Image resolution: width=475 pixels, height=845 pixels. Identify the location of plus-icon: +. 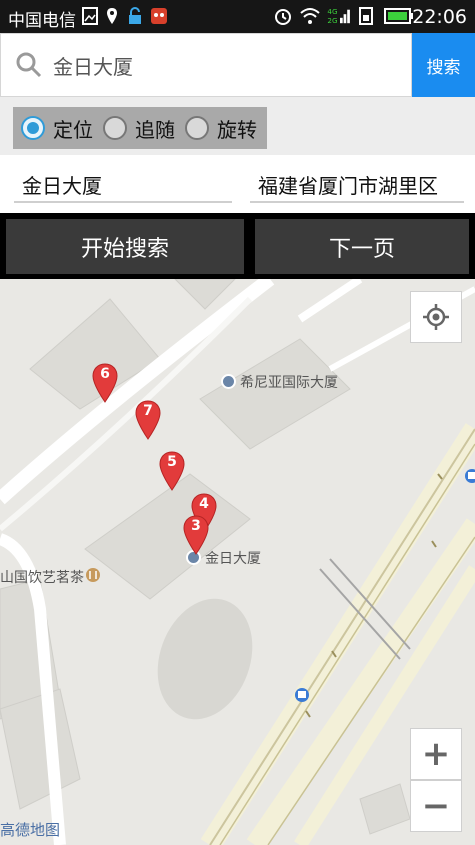
(436, 754).